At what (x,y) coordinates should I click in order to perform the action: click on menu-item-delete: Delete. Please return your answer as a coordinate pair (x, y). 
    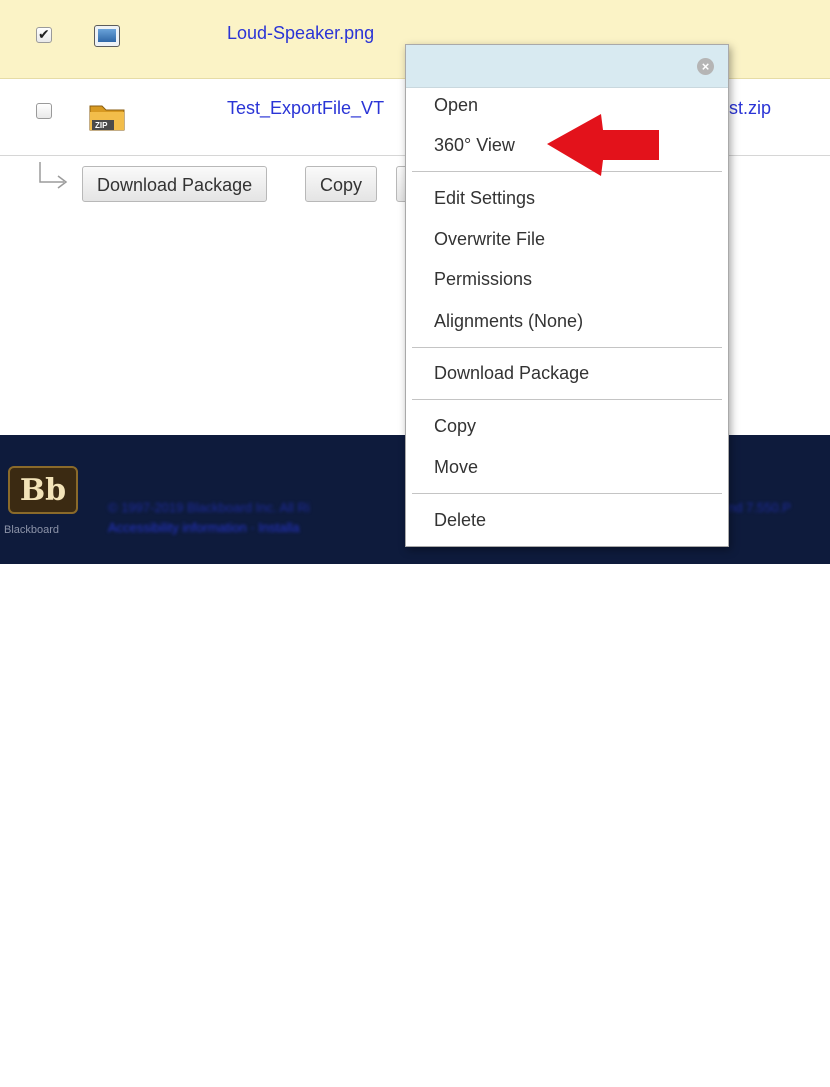
    Looking at the image, I should click on (460, 520).